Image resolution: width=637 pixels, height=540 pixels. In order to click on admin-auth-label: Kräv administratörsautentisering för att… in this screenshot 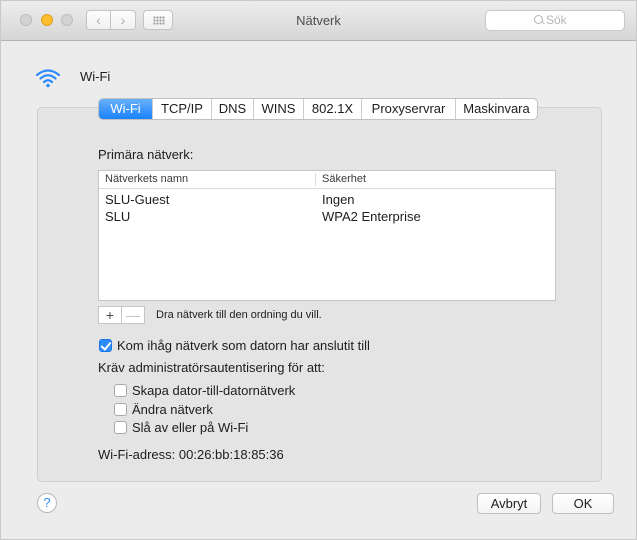, I will do `click(211, 367)`.